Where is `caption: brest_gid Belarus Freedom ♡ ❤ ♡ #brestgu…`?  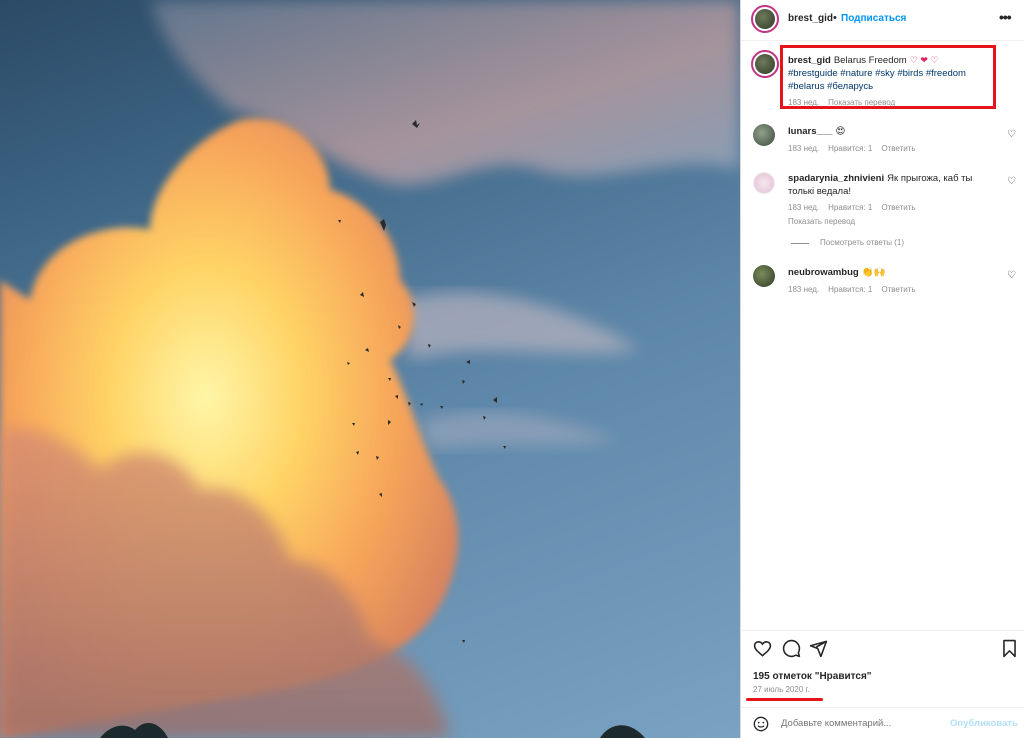 caption: brest_gid Belarus Freedom ♡ ❤ ♡ #brestgu… is located at coordinates (893, 81).